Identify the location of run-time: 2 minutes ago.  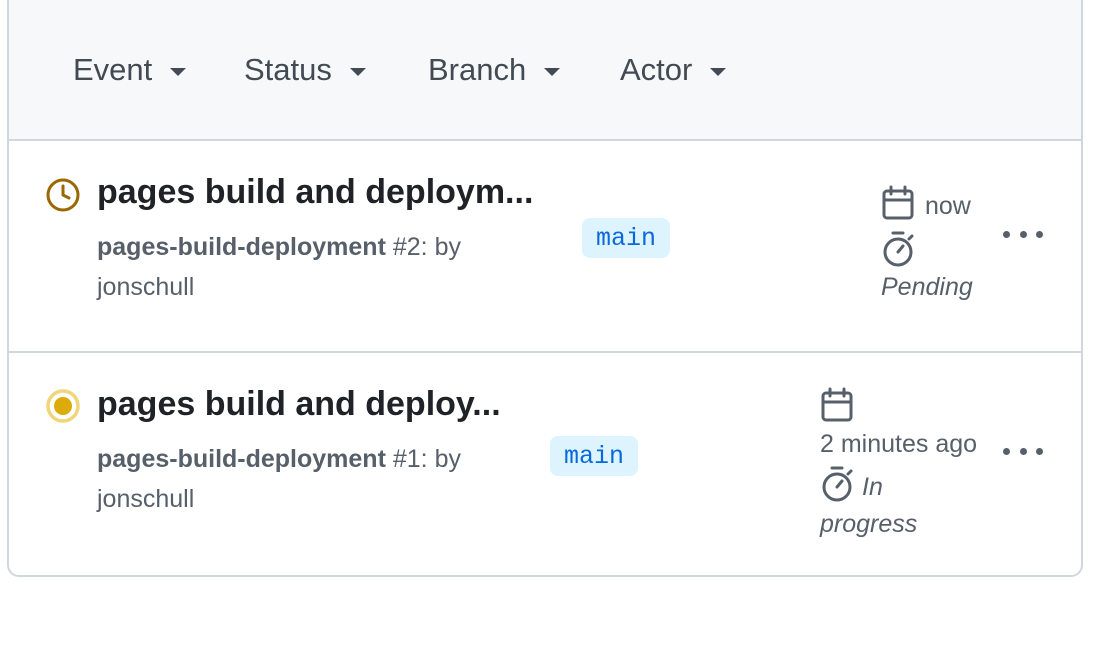
(899, 444).